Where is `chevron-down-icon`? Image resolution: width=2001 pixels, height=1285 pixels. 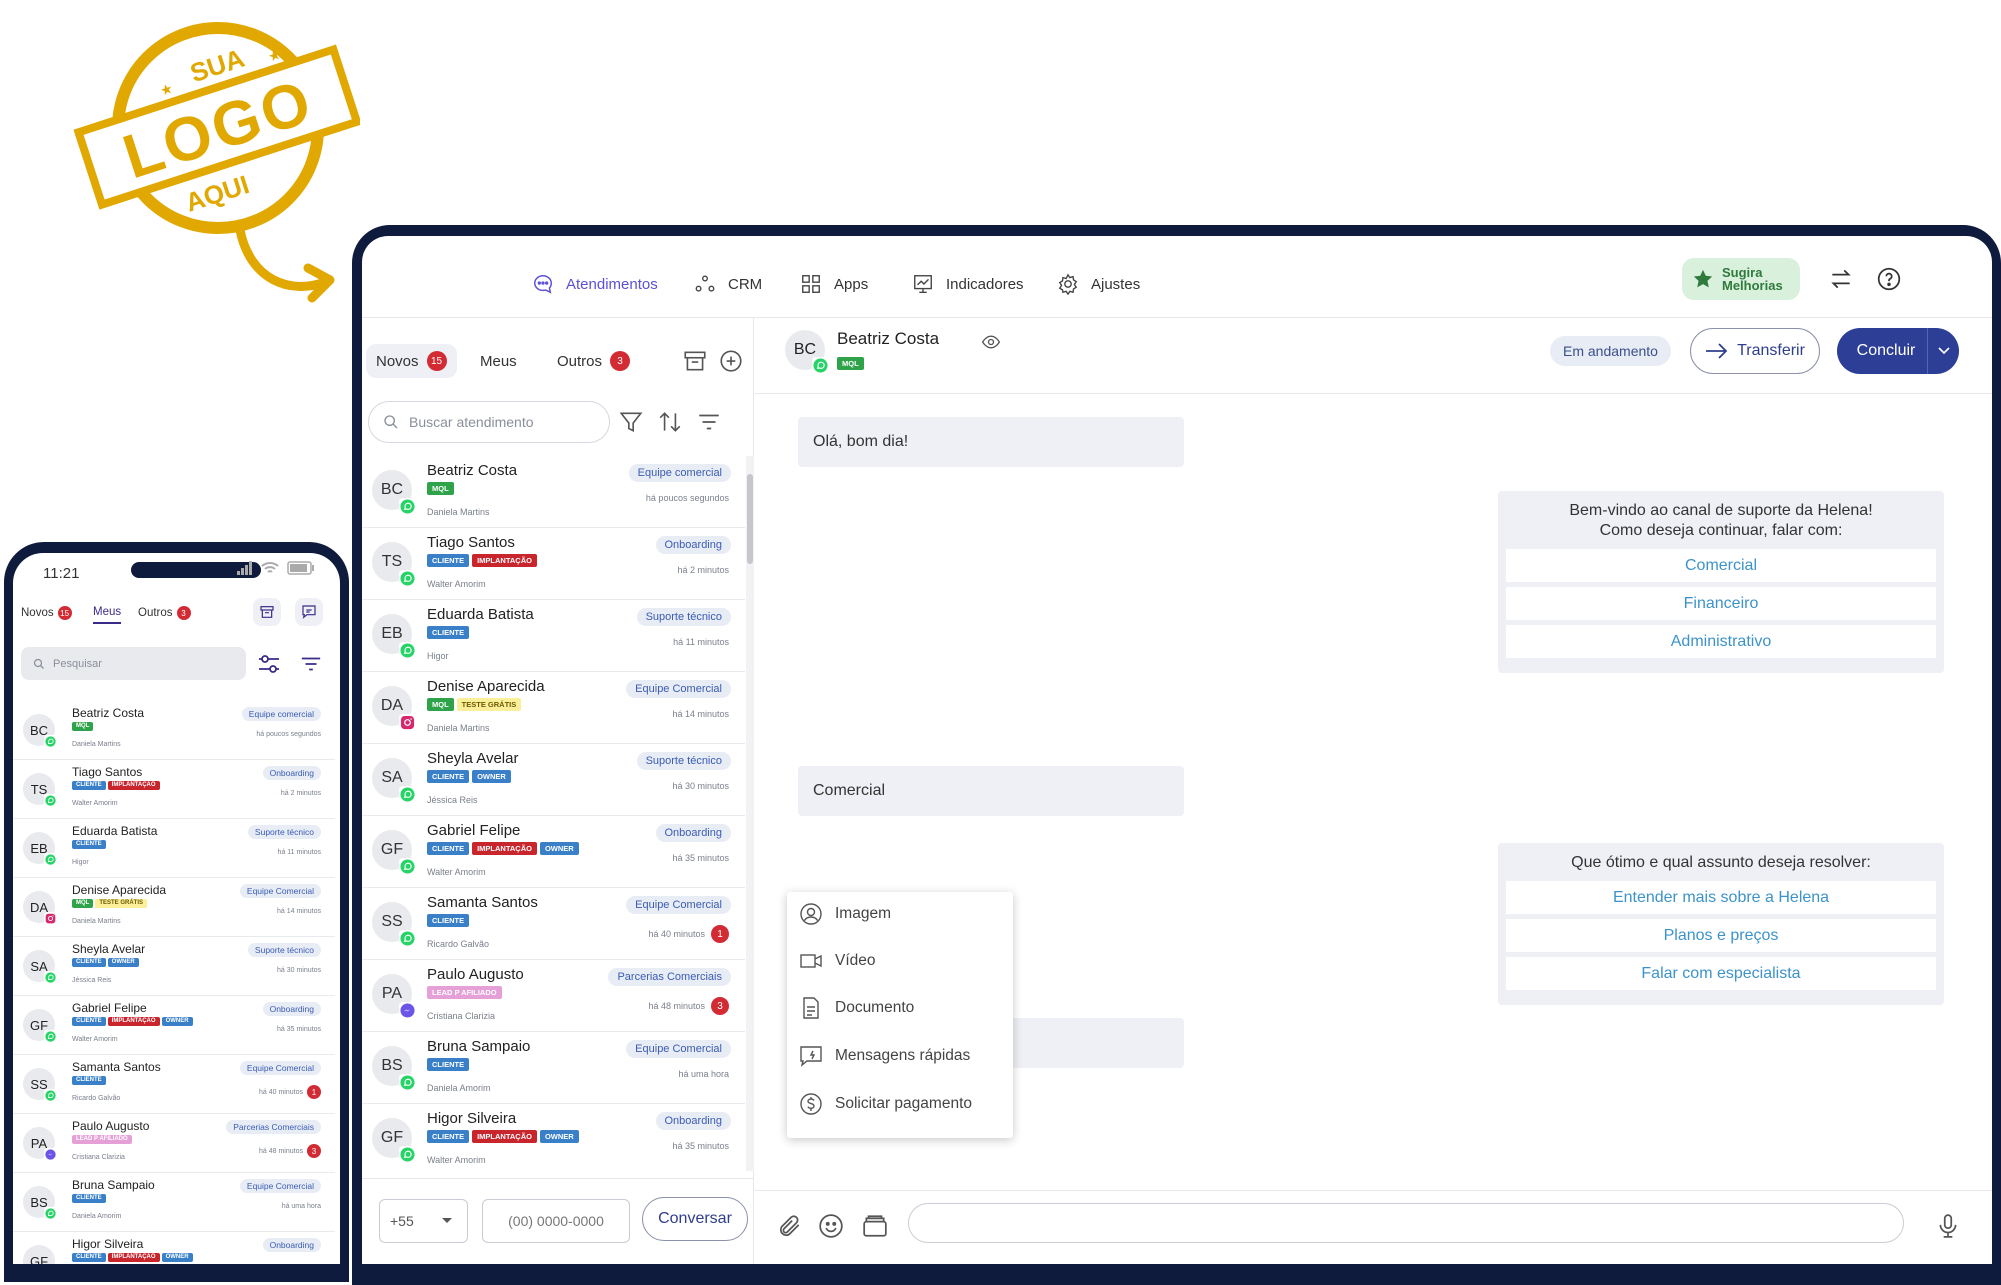 chevron-down-icon is located at coordinates (1943, 351).